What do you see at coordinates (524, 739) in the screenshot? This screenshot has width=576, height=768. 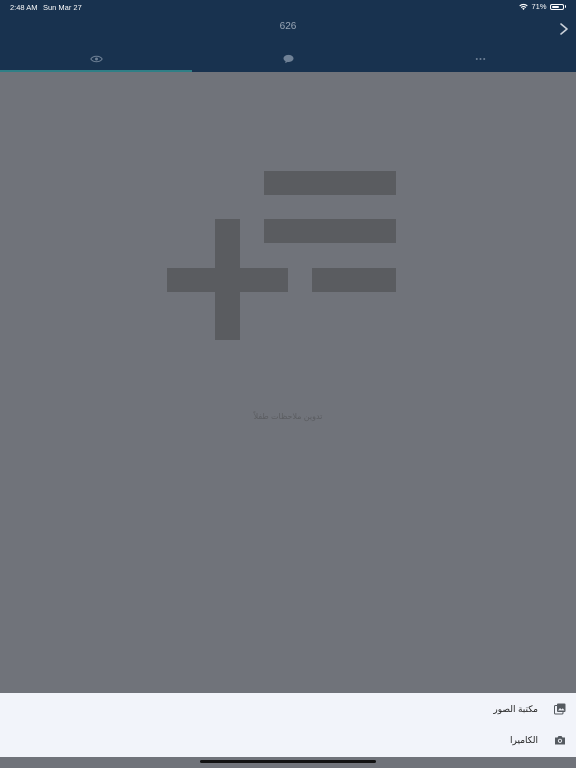 I see `camera-label: الكاميرا` at bounding box center [524, 739].